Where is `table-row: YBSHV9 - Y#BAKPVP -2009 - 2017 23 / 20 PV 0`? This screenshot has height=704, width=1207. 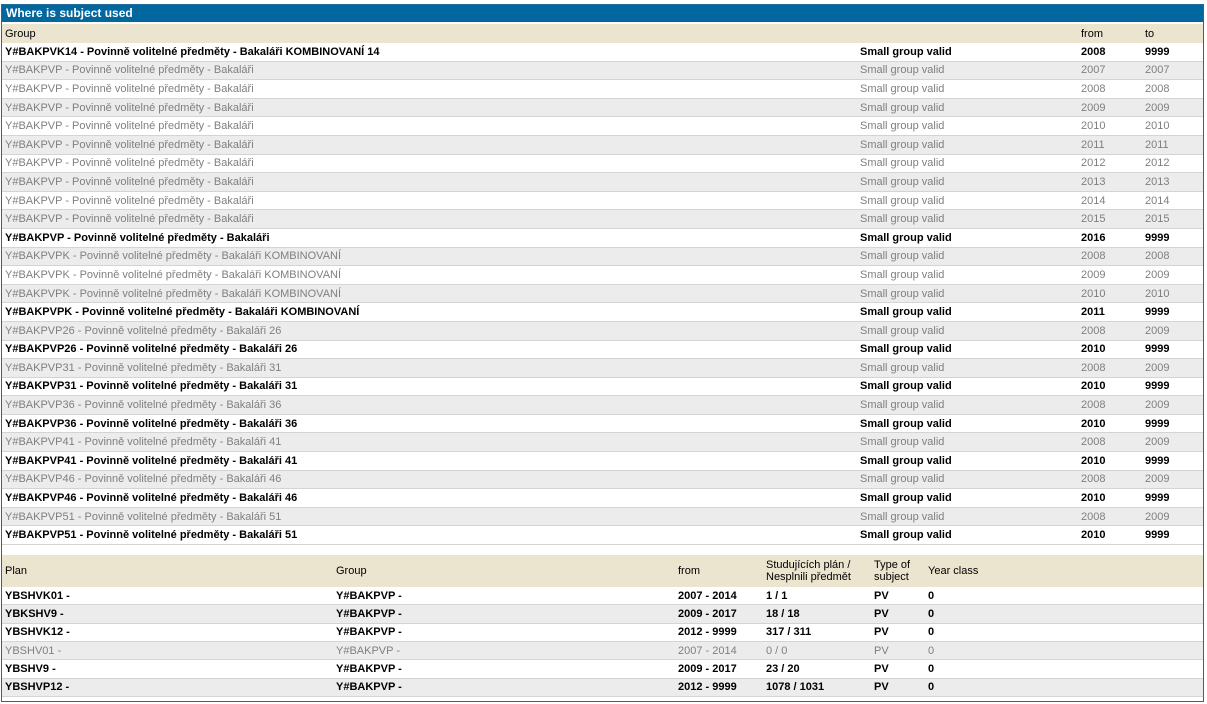 table-row: YBSHV9 - Y#BAKPVP -2009 - 2017 23 / 20 PV 0 is located at coordinates (602, 669).